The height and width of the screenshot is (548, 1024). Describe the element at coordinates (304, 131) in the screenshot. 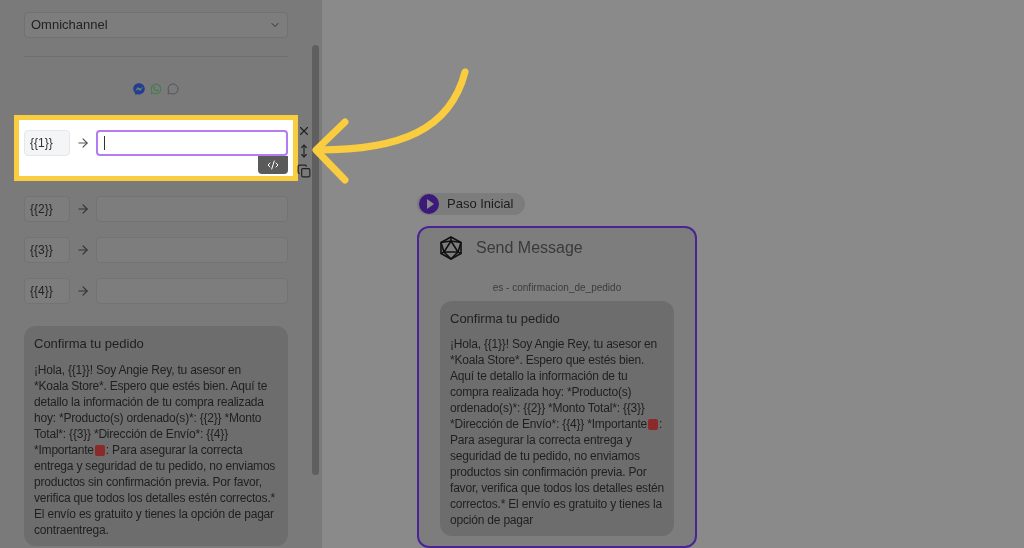

I see `close-icon` at that location.